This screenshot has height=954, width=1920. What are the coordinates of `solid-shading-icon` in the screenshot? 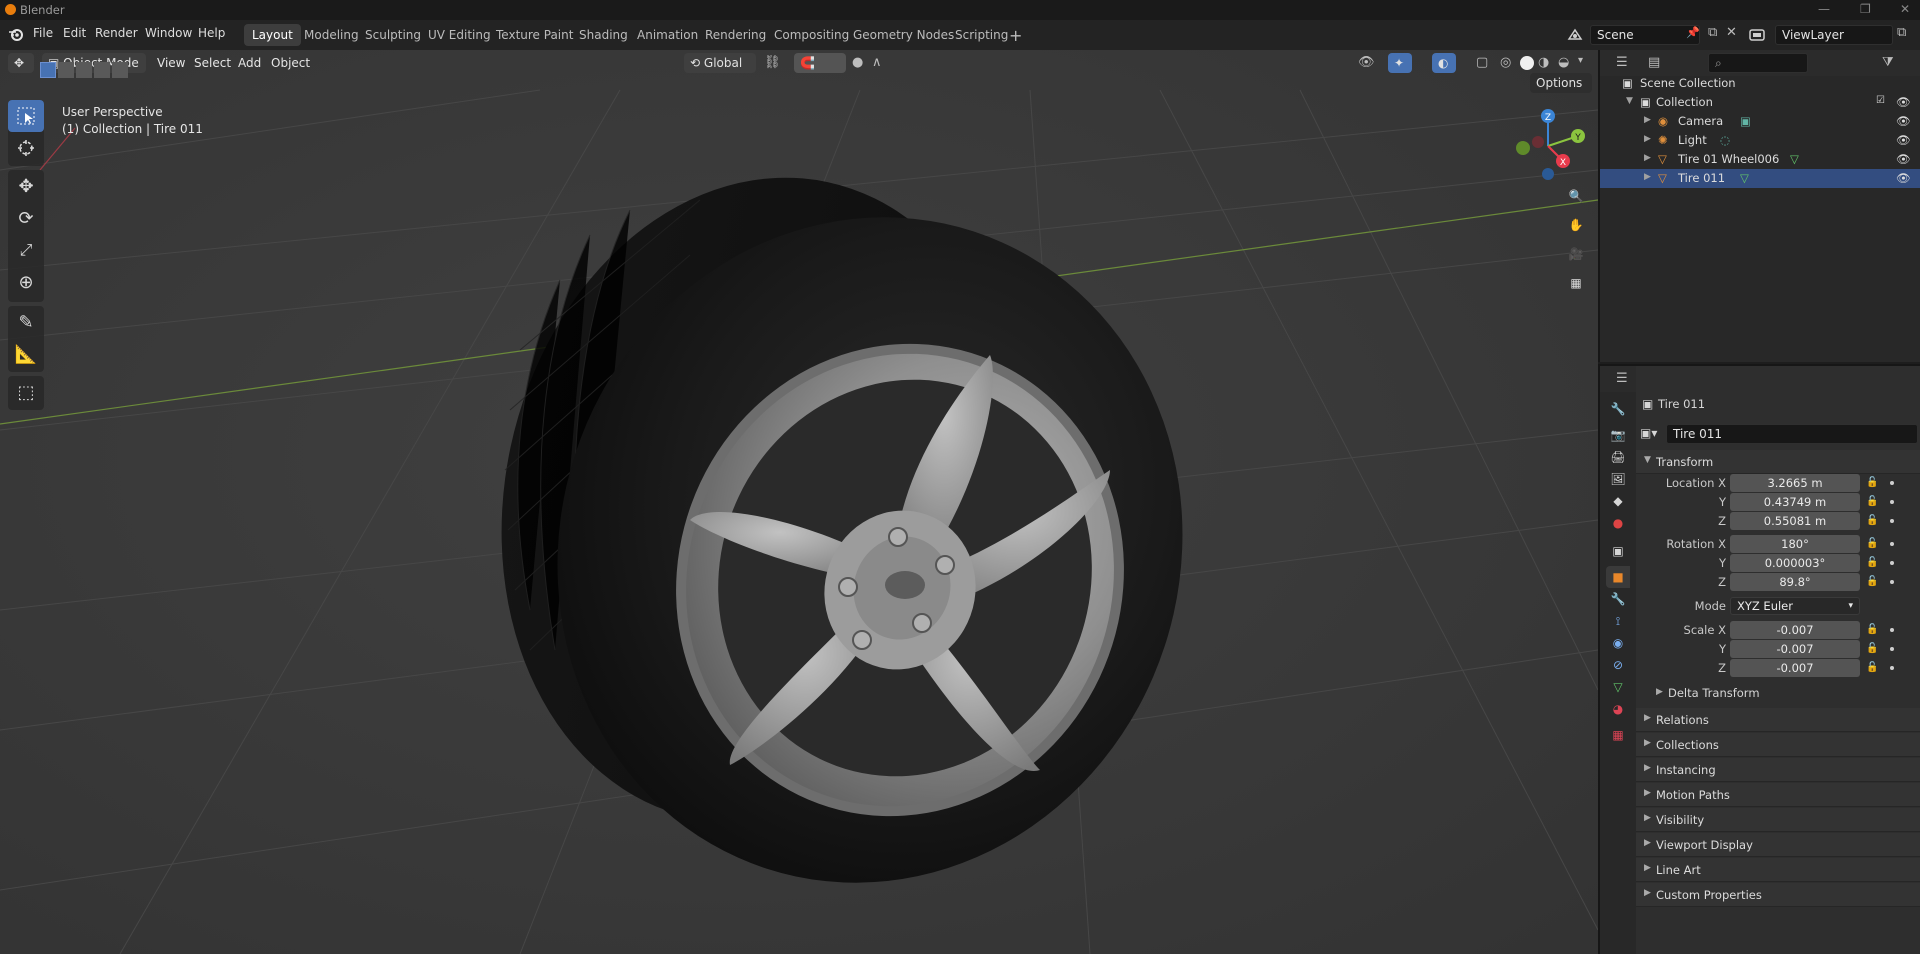 It's located at (1527, 63).